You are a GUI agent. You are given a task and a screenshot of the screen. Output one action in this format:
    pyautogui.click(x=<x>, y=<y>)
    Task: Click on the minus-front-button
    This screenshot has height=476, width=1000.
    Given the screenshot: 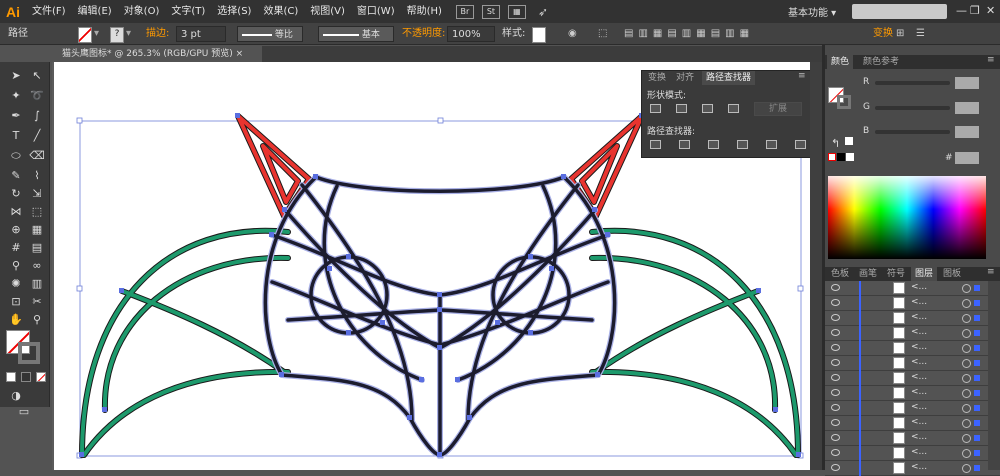 What is the action you would take?
    pyautogui.click(x=681, y=108)
    